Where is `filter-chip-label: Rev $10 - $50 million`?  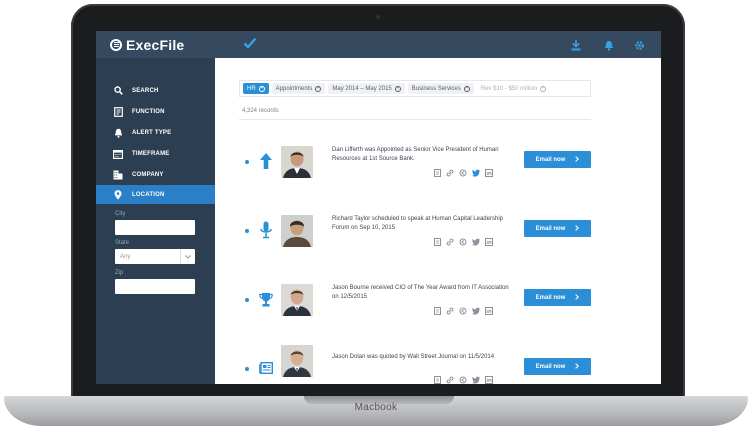
filter-chip-label: Rev $10 - $50 million is located at coordinates (509, 88).